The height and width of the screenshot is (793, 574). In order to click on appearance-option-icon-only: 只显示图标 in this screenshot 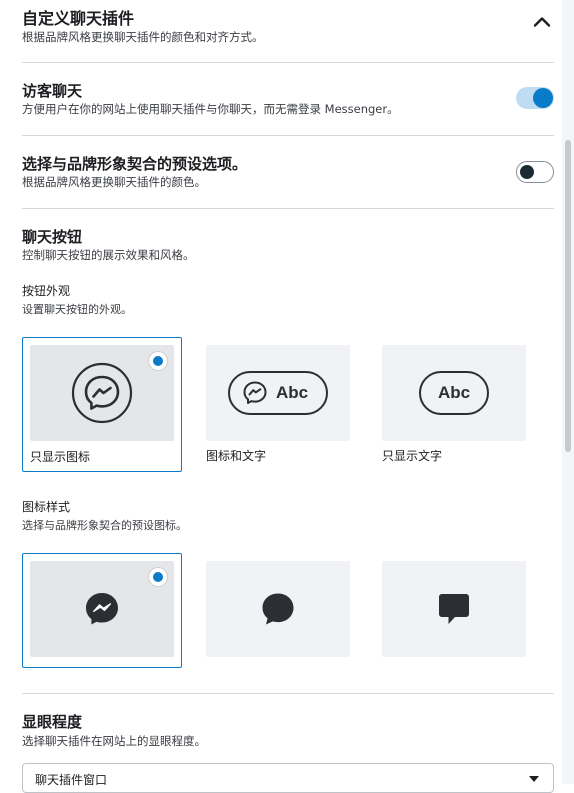, I will do `click(102, 404)`.